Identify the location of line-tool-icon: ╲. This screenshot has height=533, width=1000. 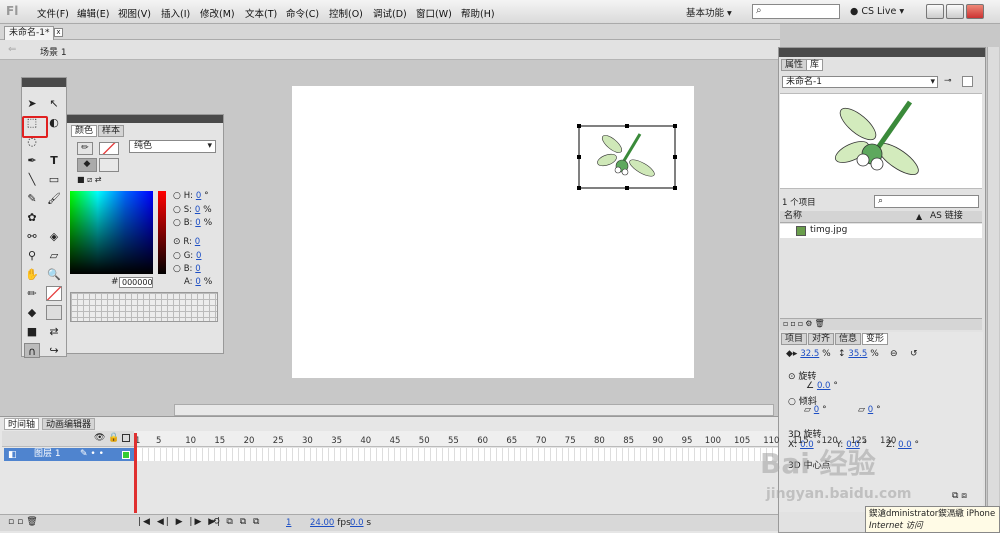
(32, 179).